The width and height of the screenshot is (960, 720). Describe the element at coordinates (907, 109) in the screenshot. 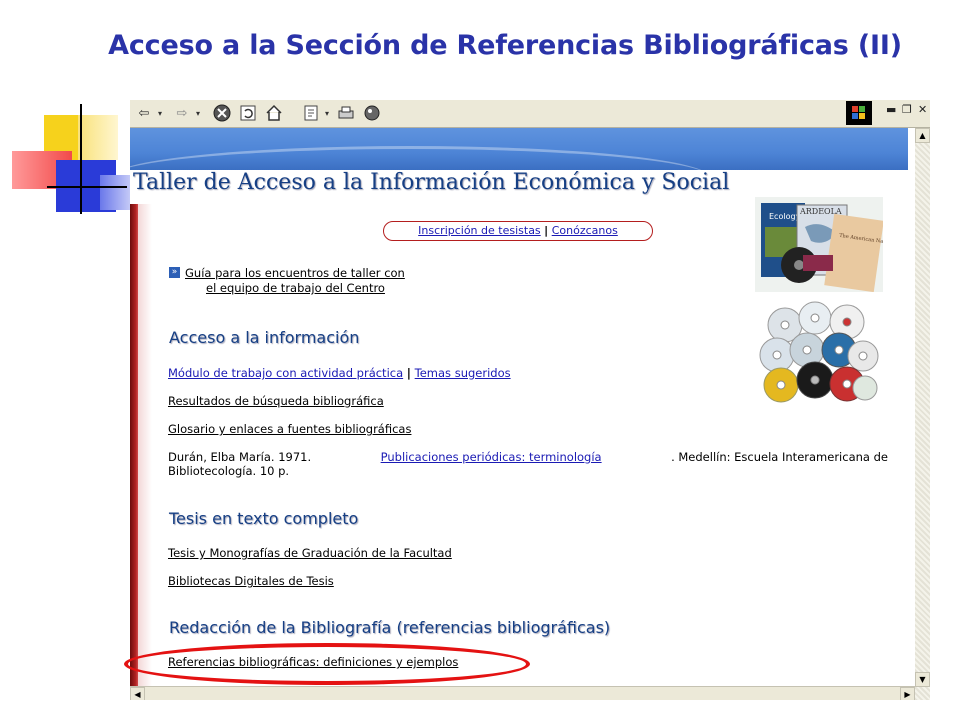

I see `restore-icon: ❐` at that location.